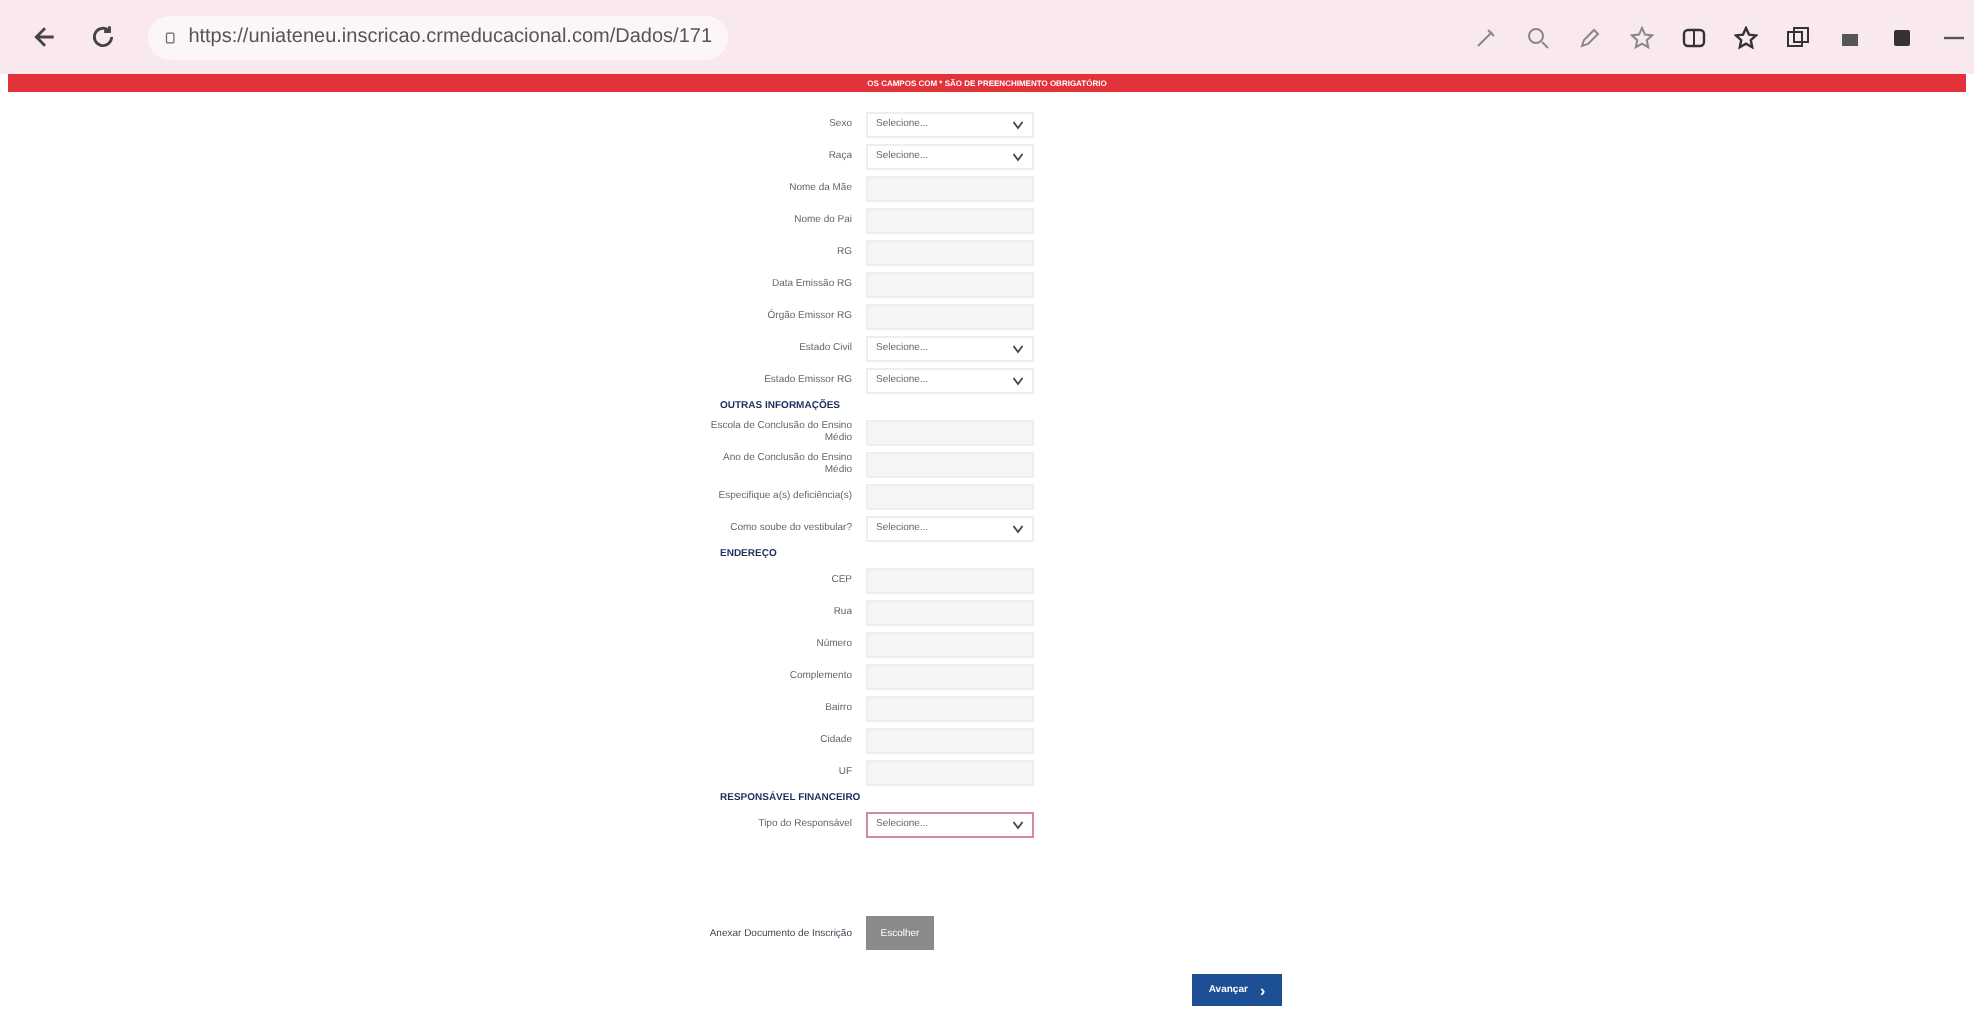 The image size is (1974, 1036). I want to click on chevron-icon: ›, so click(1262, 990).